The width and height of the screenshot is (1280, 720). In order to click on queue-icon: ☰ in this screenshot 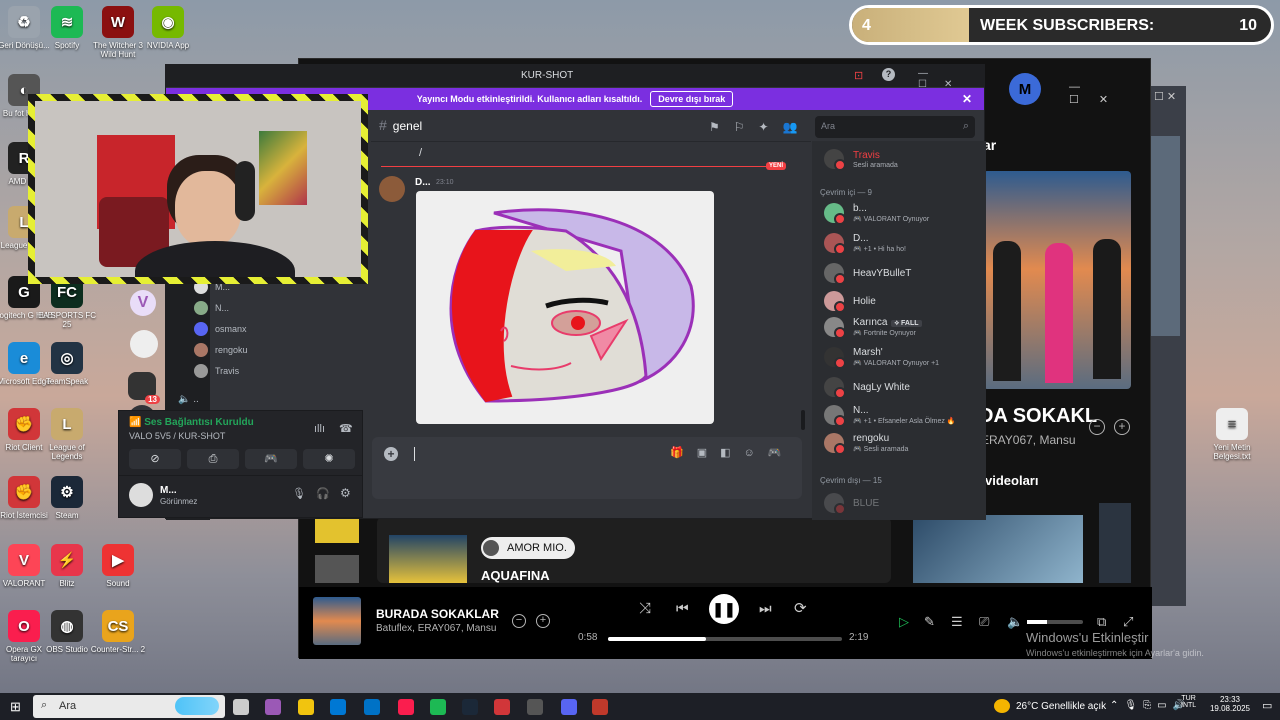, I will do `click(957, 622)`.